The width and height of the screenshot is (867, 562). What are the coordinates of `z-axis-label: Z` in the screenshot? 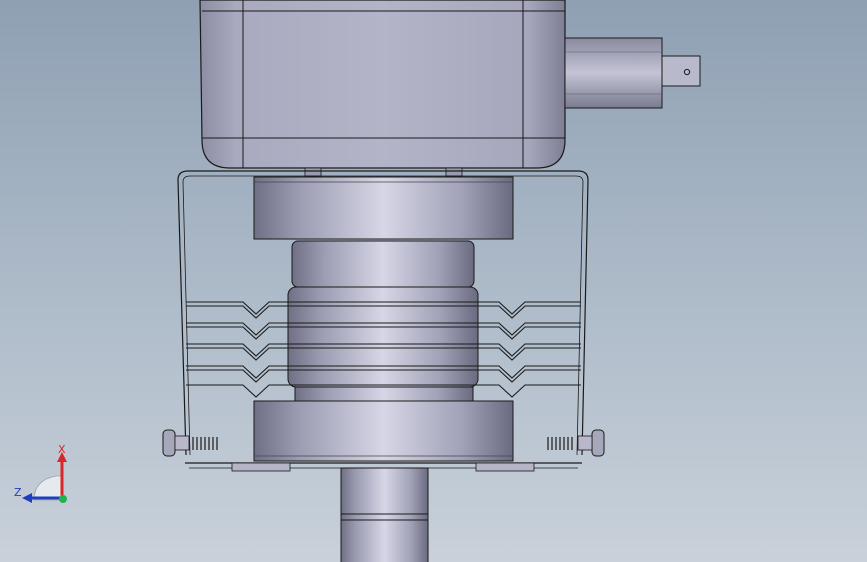 It's located at (18, 492).